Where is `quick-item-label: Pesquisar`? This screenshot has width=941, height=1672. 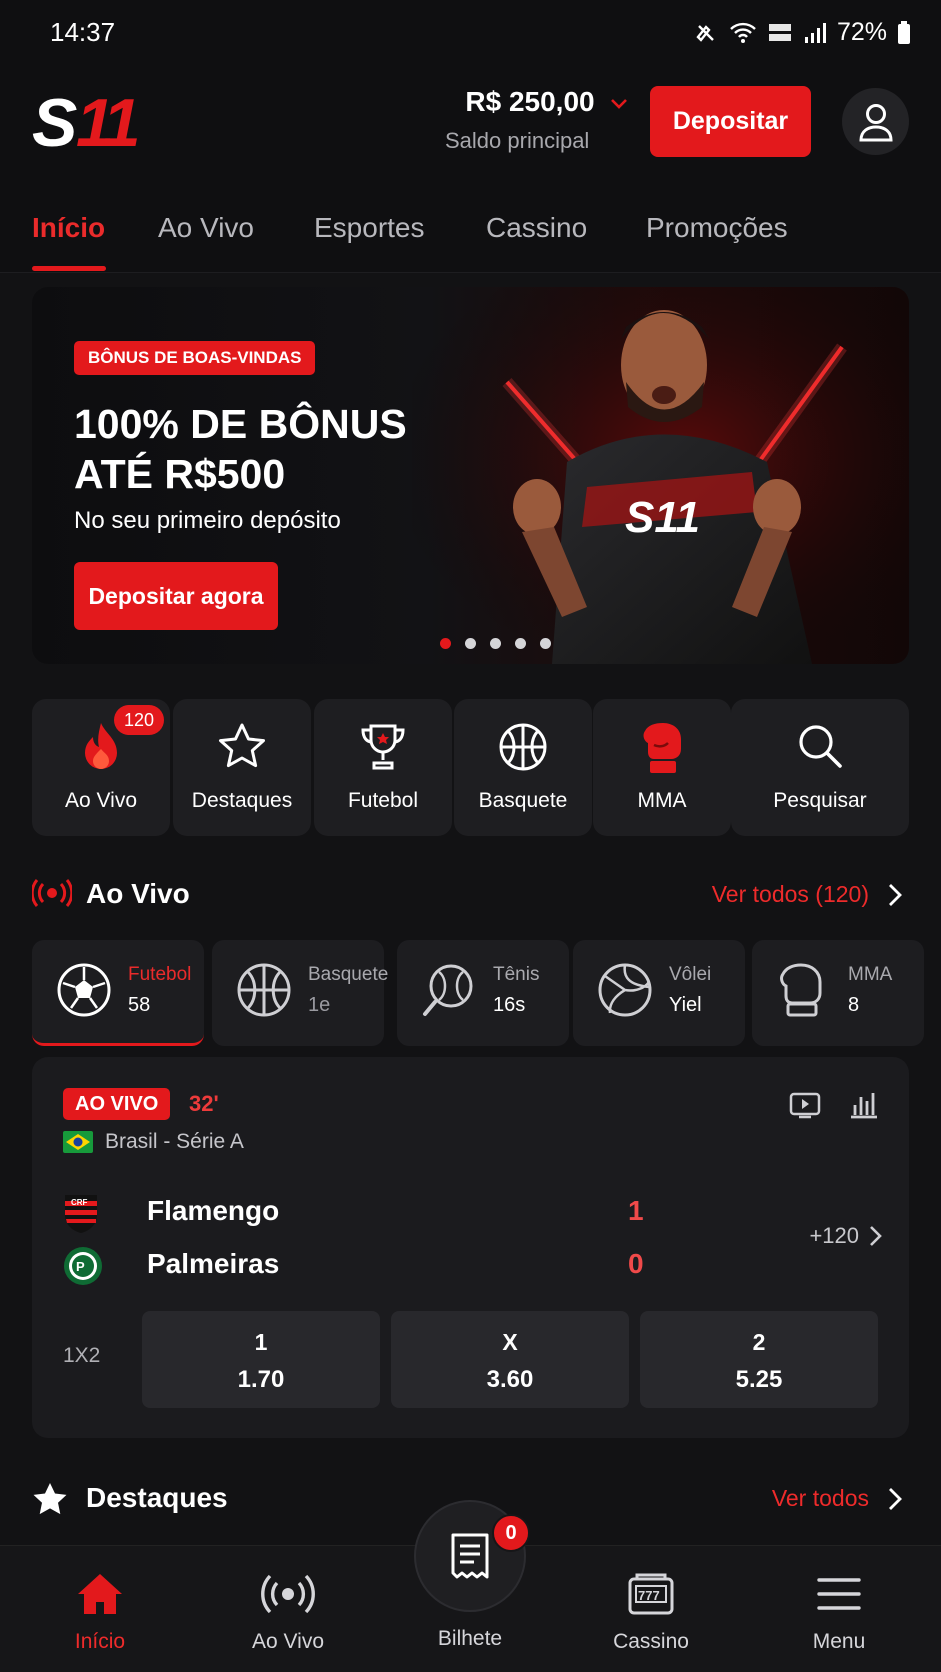
quick-item-label: Pesquisar is located at coordinates (820, 800).